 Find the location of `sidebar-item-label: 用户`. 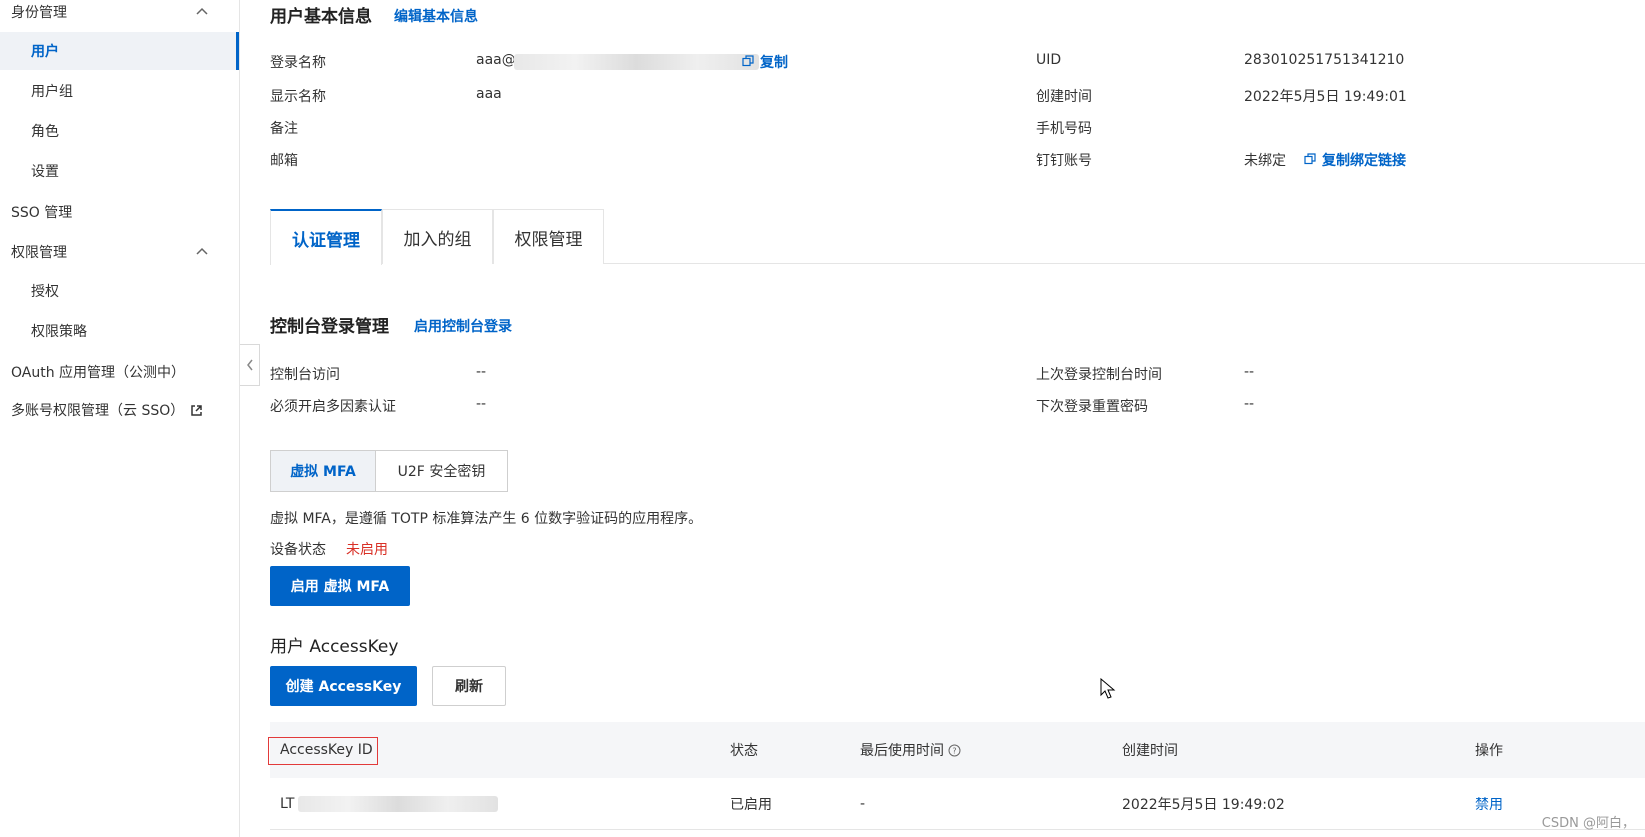

sidebar-item-label: 用户 is located at coordinates (45, 52).